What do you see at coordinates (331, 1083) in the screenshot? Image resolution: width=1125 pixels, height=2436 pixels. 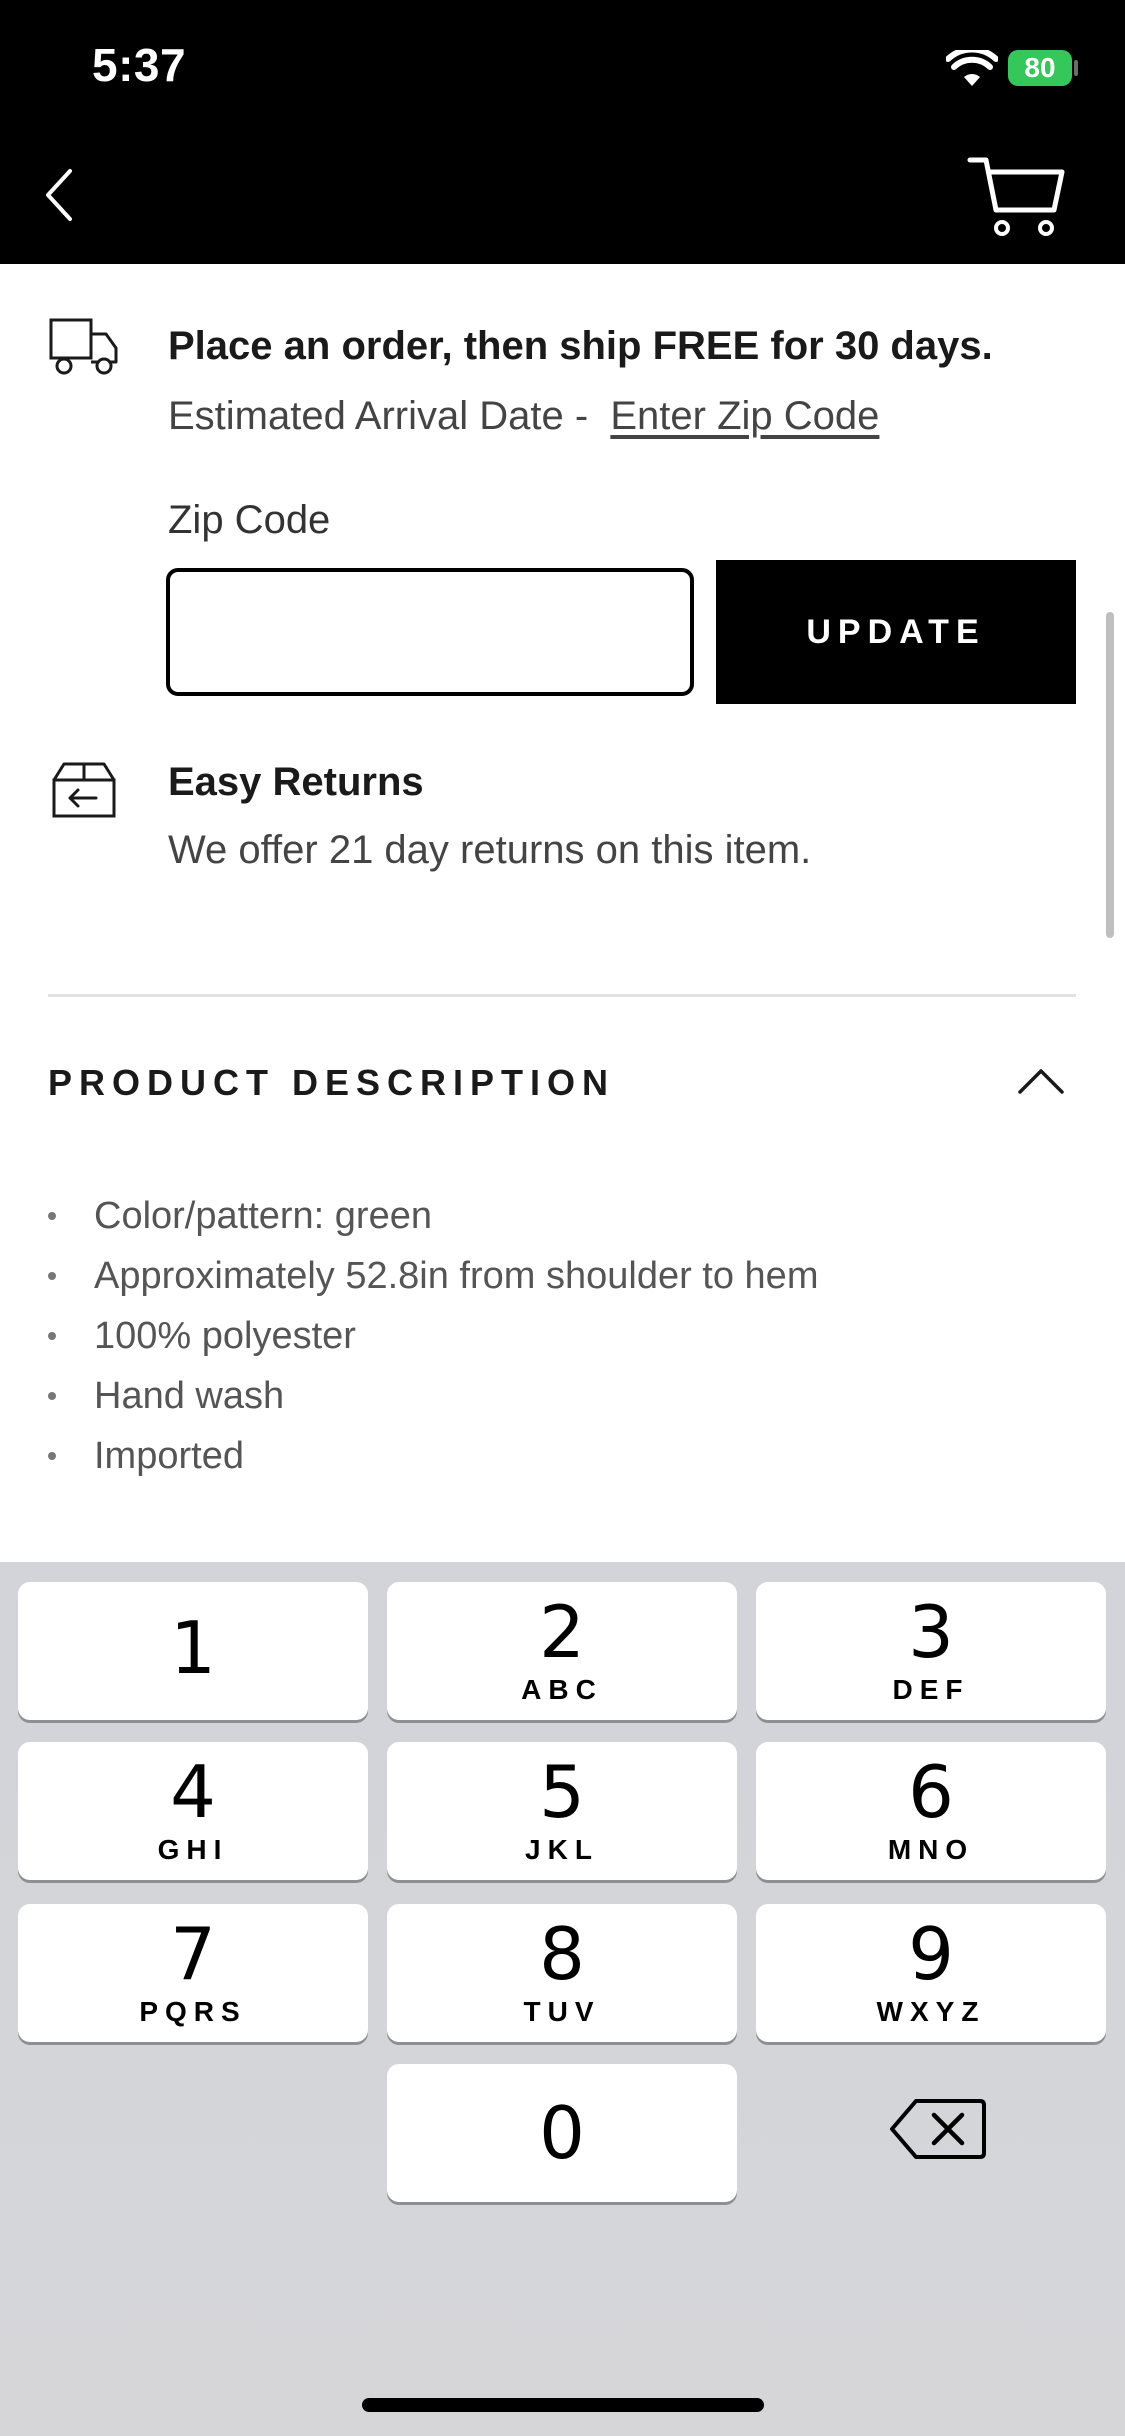 I see `product-description-header: PRODUCT DESCRIPTION` at bounding box center [331, 1083].